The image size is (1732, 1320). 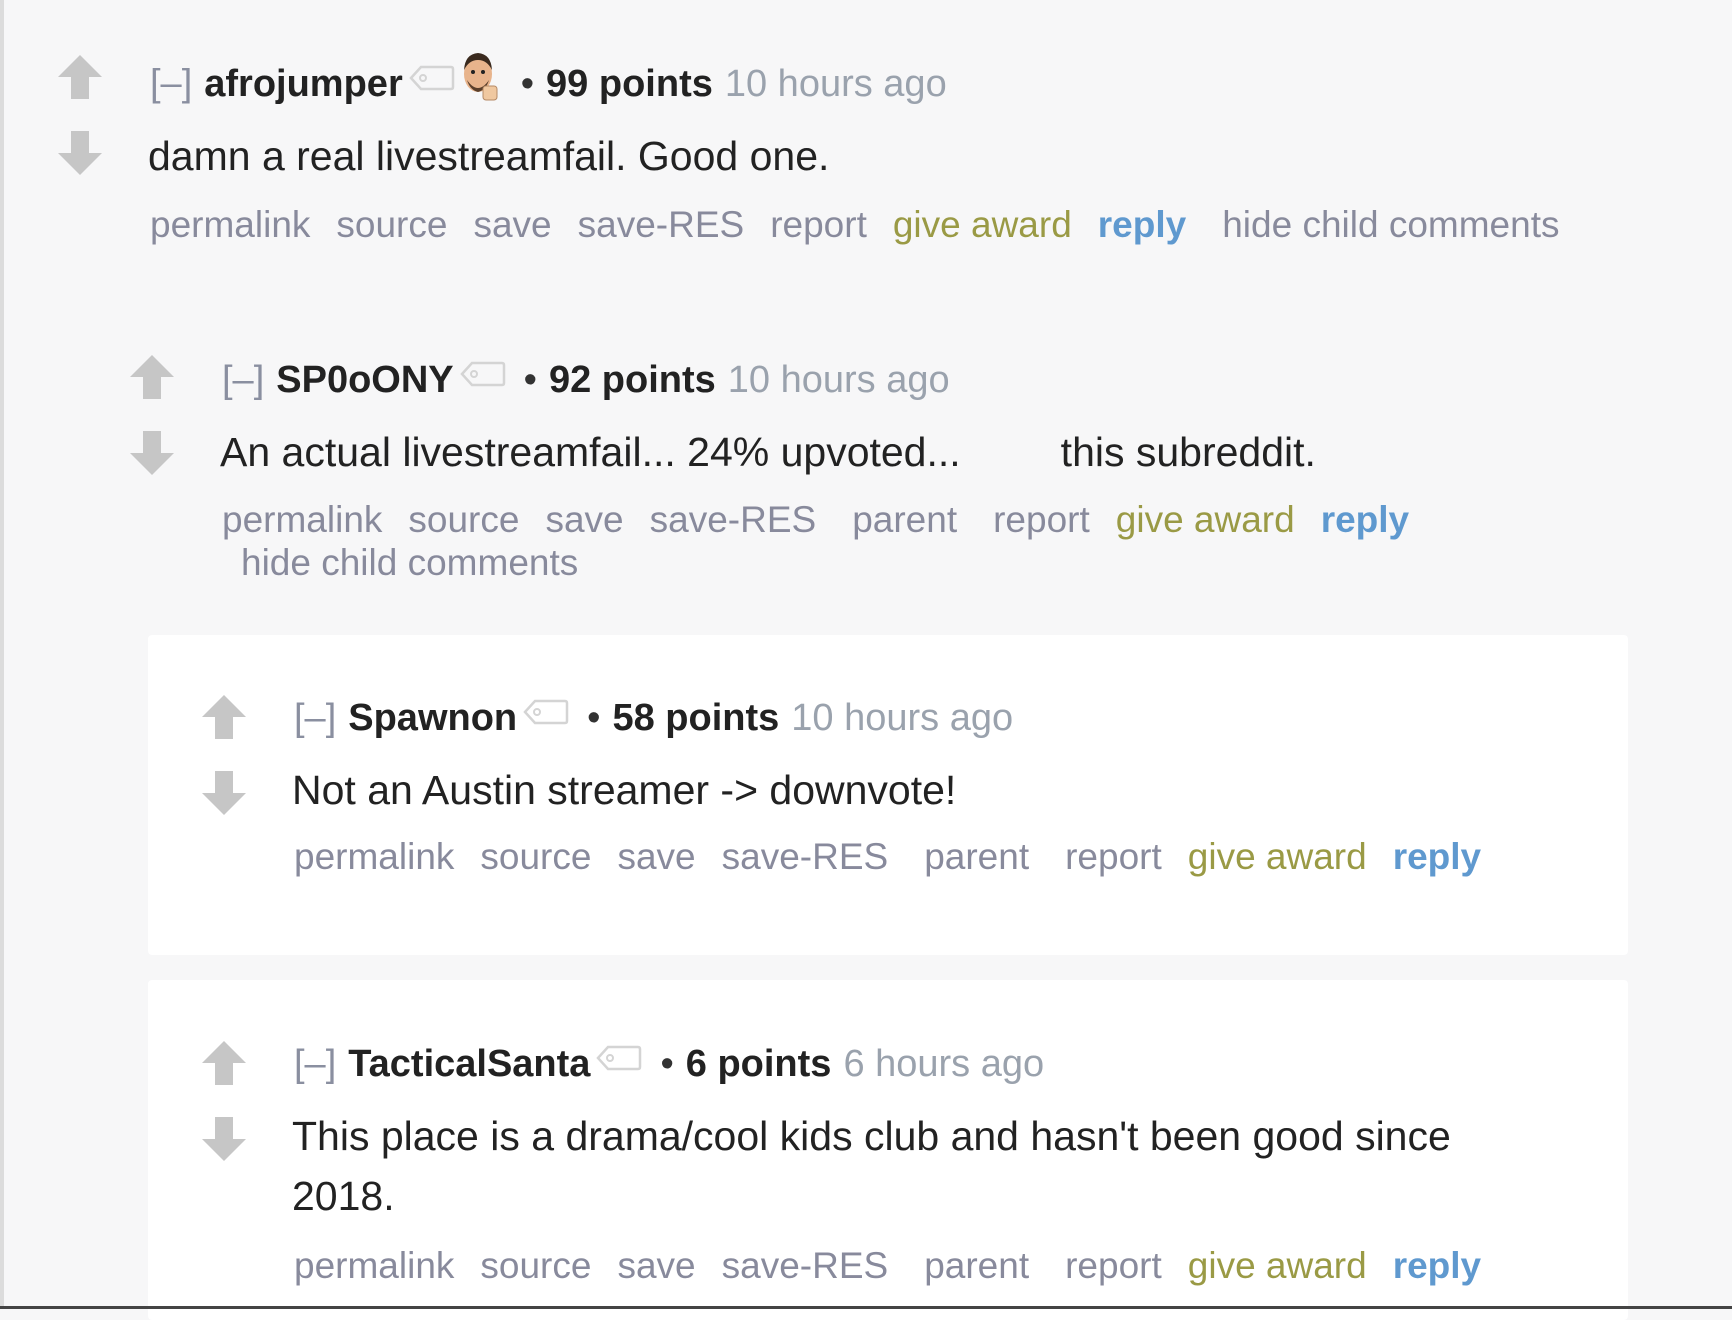 I want to click on comment-actions-wrap: hide child comments, so click(x=422, y=563).